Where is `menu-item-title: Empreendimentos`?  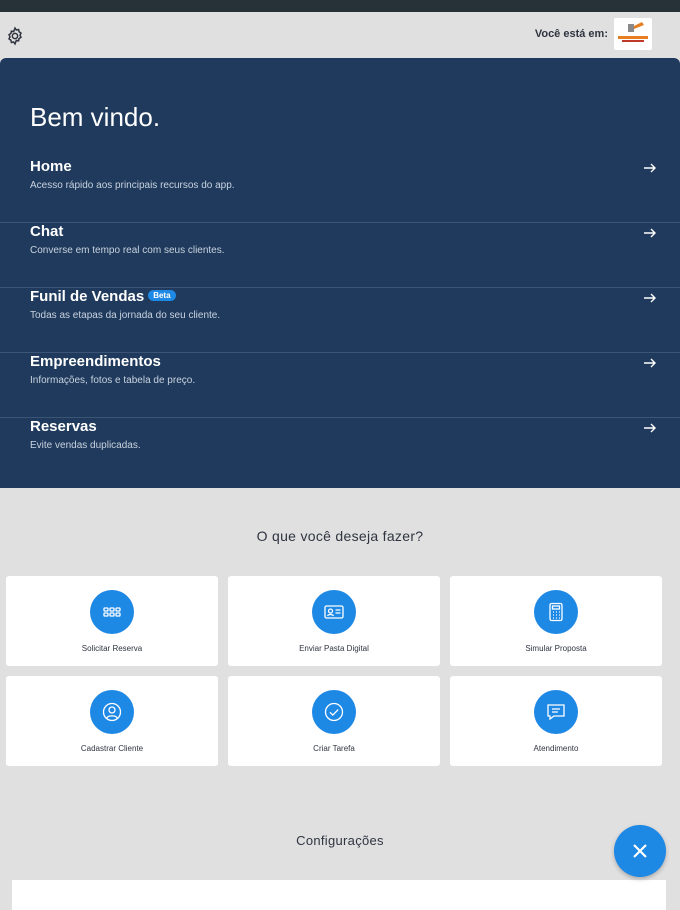
menu-item-title: Empreendimentos is located at coordinates (95, 361).